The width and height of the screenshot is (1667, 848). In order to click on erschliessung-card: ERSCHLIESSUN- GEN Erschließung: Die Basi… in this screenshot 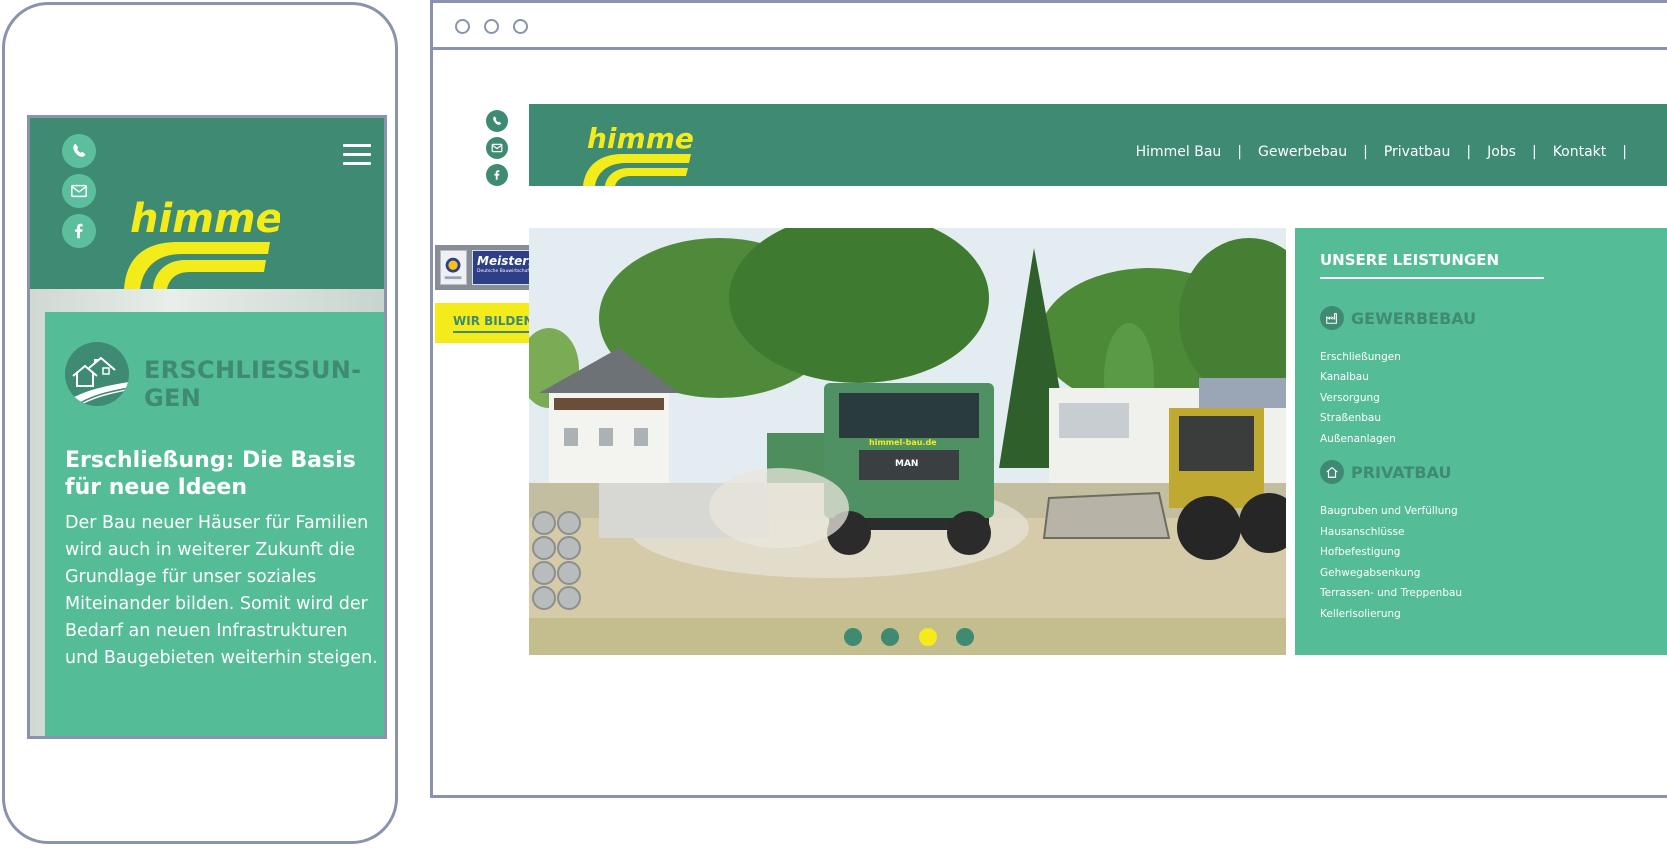, I will do `click(214, 524)`.